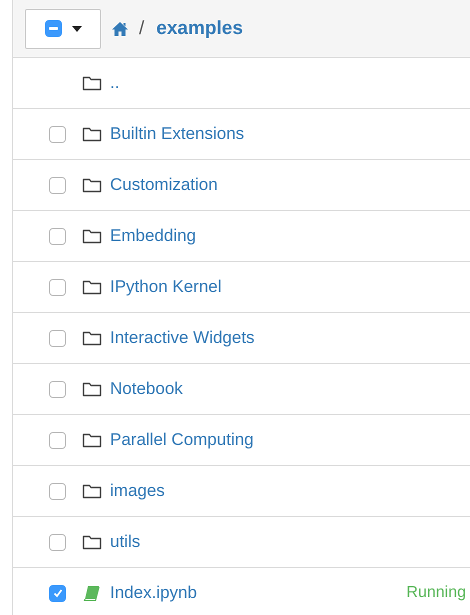 Image resolution: width=470 pixels, height=615 pixels. I want to click on file-link: Index.ipynb, so click(153, 593).